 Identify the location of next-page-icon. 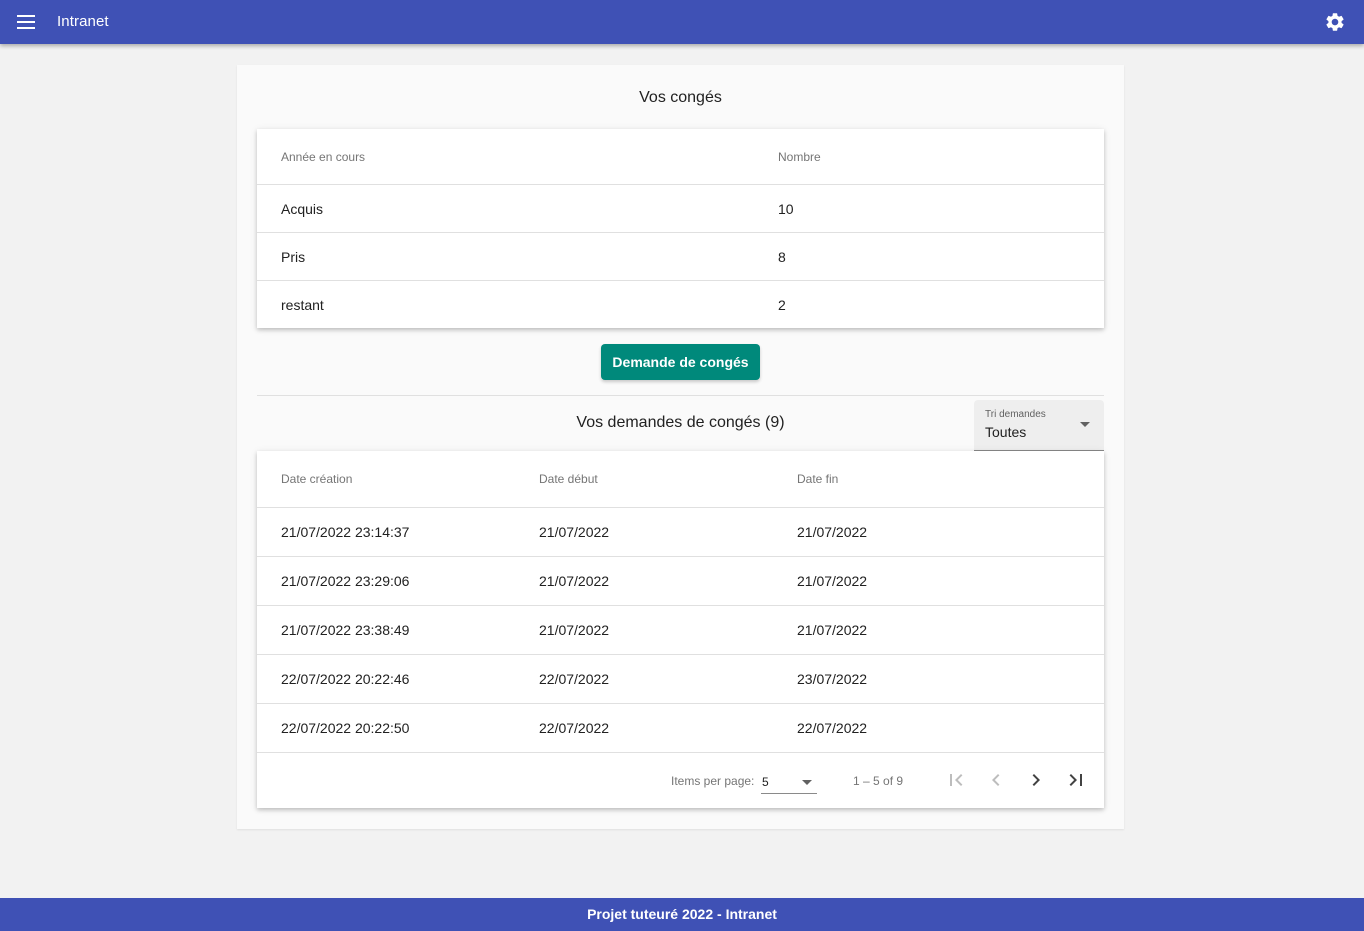
(1036, 780).